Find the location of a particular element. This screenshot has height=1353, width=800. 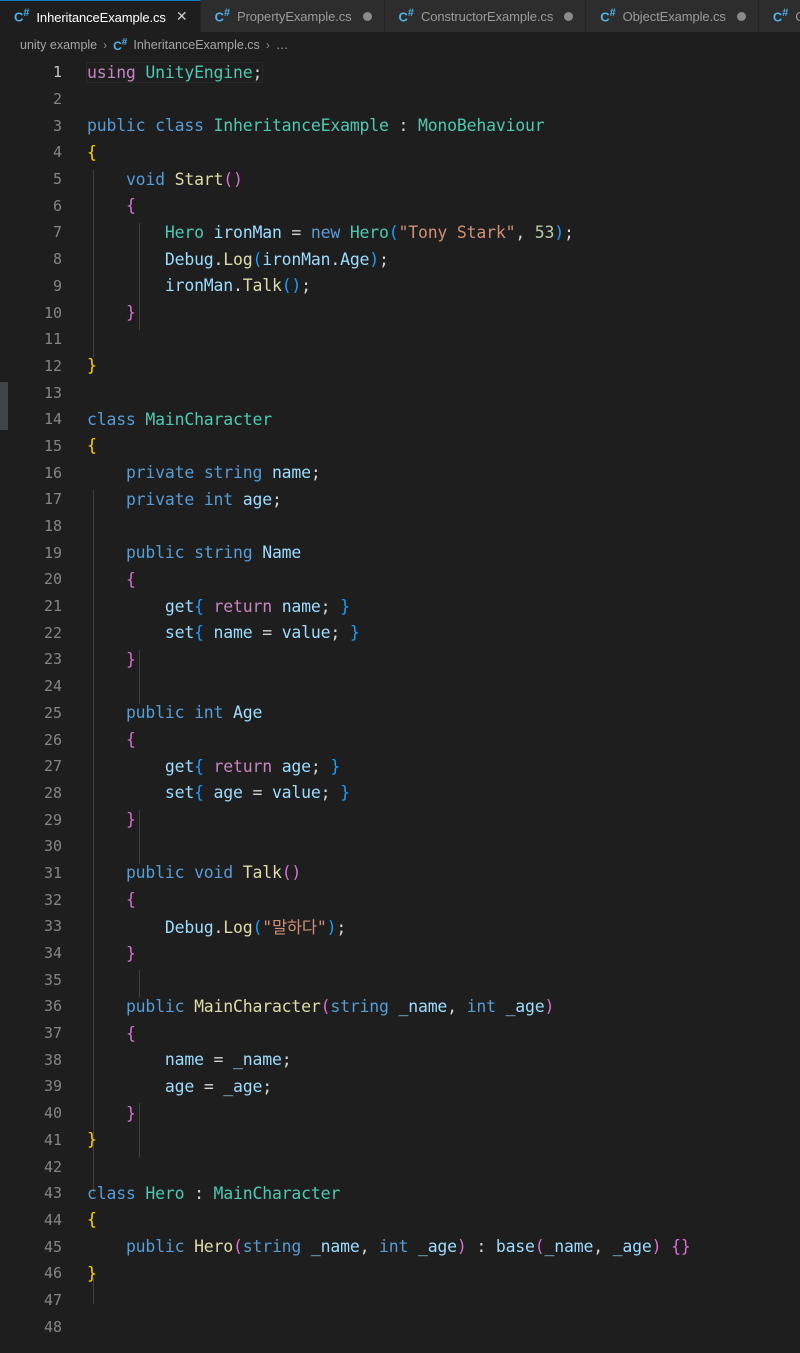

code-line: 24 is located at coordinates (400, 686).